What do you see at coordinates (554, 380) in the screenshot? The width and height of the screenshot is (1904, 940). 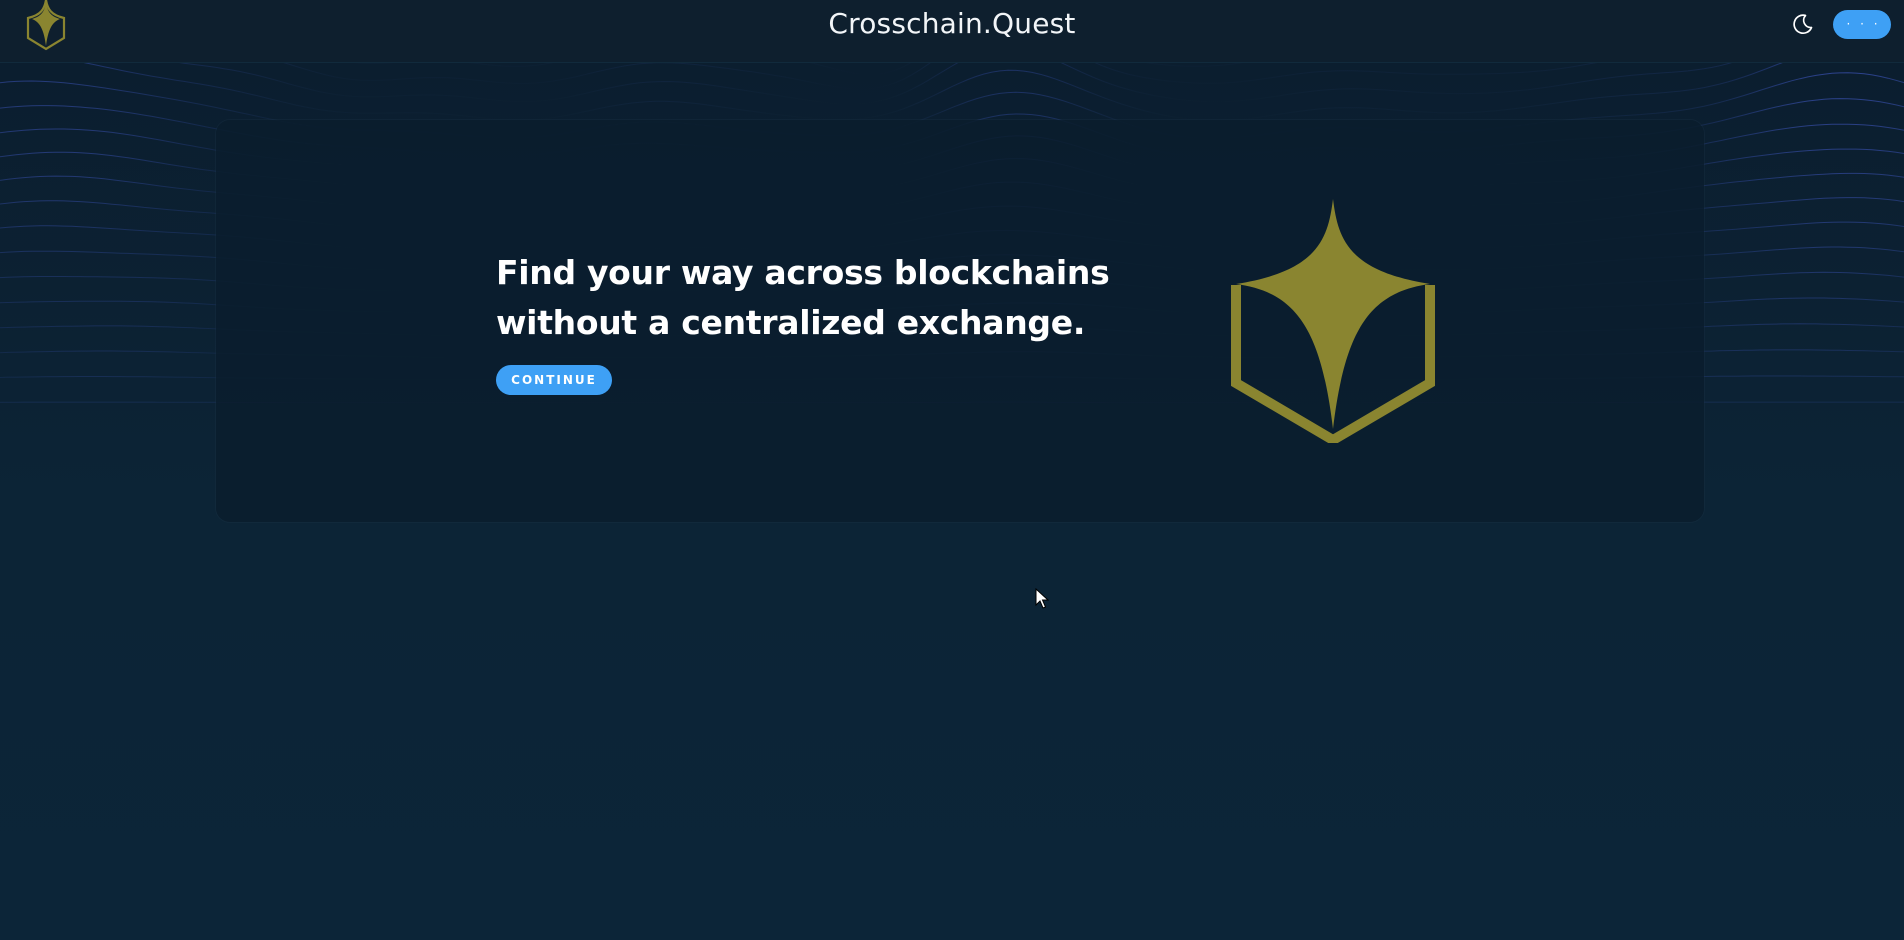 I see `continue-button: CONTINUE` at bounding box center [554, 380].